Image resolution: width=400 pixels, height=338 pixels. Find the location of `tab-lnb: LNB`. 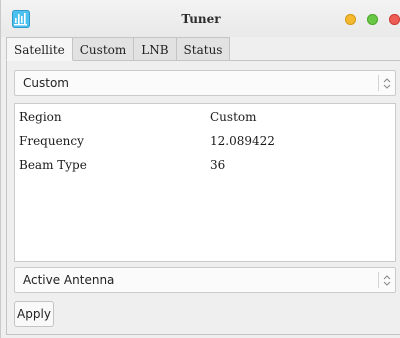

tab-lnb: LNB is located at coordinates (155, 49).